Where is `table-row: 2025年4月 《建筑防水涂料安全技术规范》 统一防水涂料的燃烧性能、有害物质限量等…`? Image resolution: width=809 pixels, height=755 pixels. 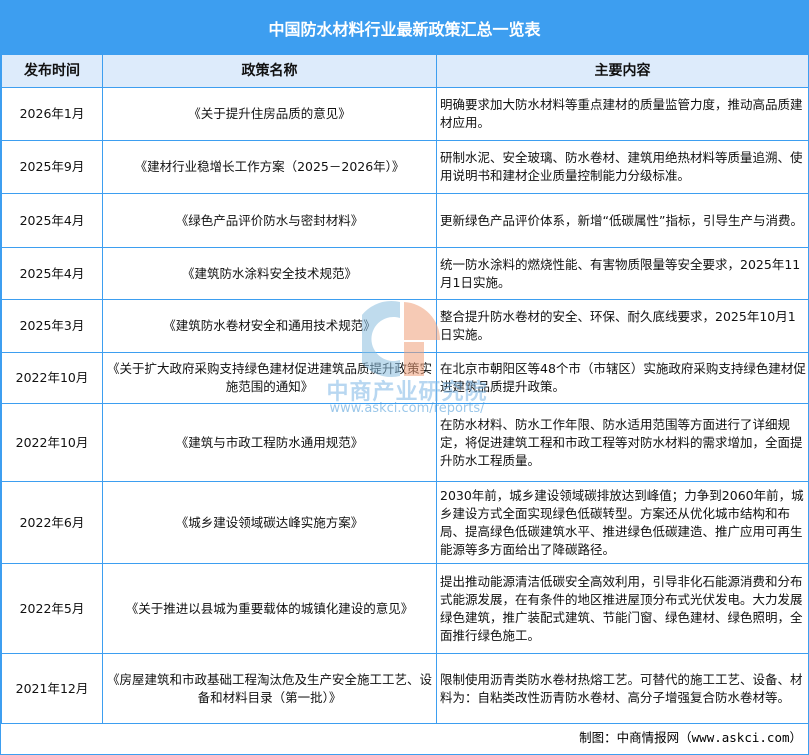 table-row: 2025年4月 《建筑防水涂料安全技术规范》 统一防水涂料的燃烧性能、有害物质限量等… is located at coordinates (405, 273).